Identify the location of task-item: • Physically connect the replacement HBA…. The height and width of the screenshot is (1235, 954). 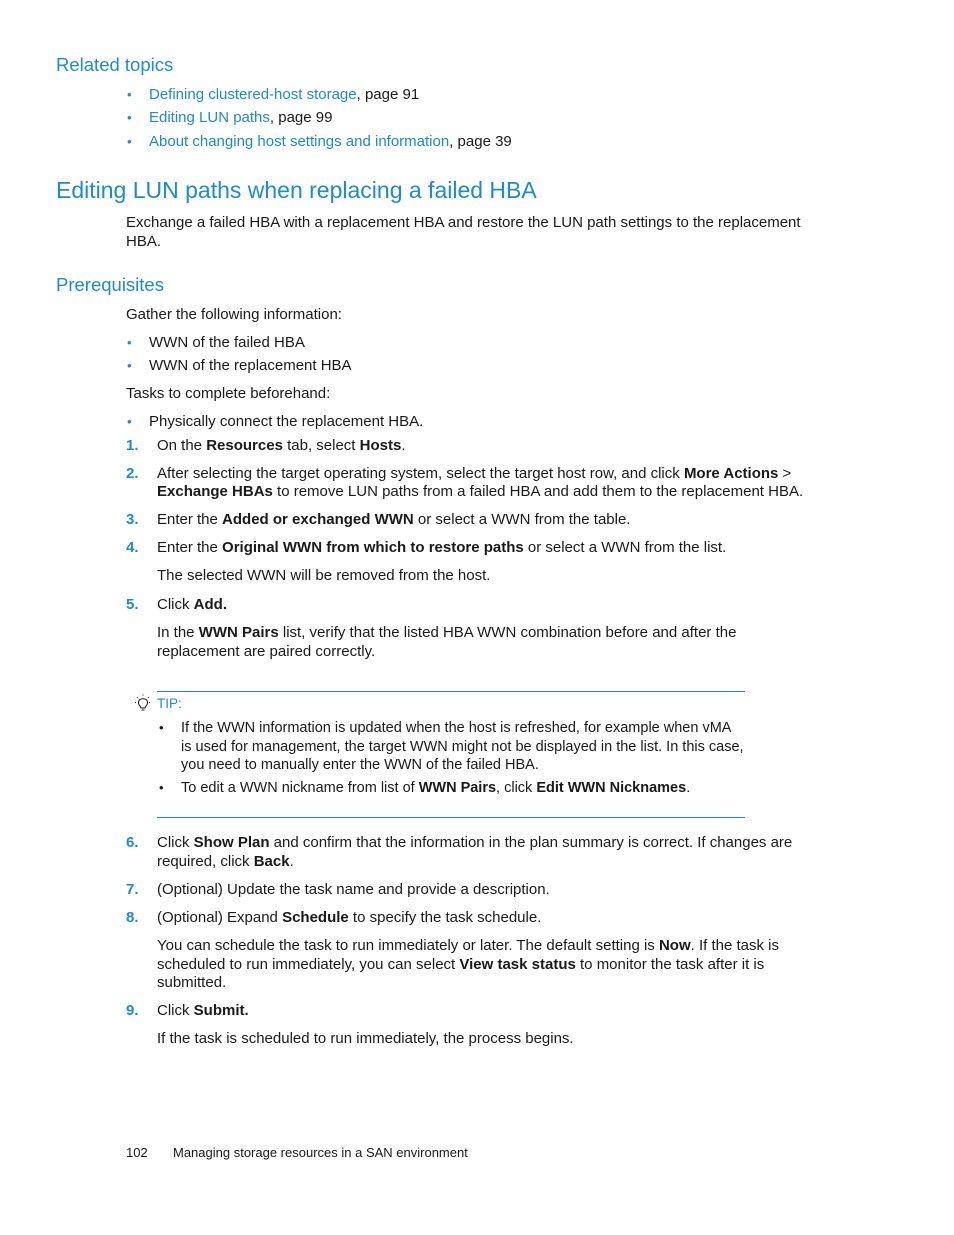
(275, 422).